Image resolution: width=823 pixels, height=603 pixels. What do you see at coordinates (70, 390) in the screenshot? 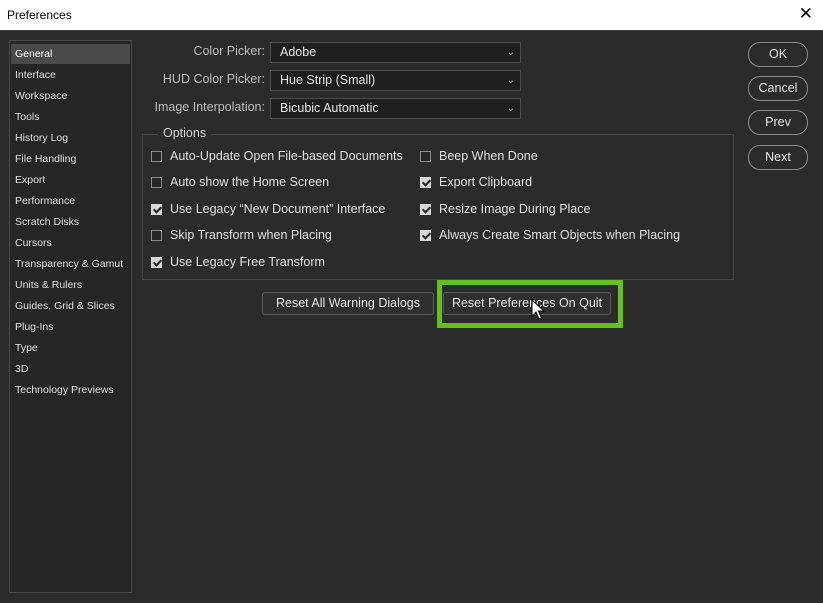
I see `sidebar-item-technology-previews: Technology Previews` at bounding box center [70, 390].